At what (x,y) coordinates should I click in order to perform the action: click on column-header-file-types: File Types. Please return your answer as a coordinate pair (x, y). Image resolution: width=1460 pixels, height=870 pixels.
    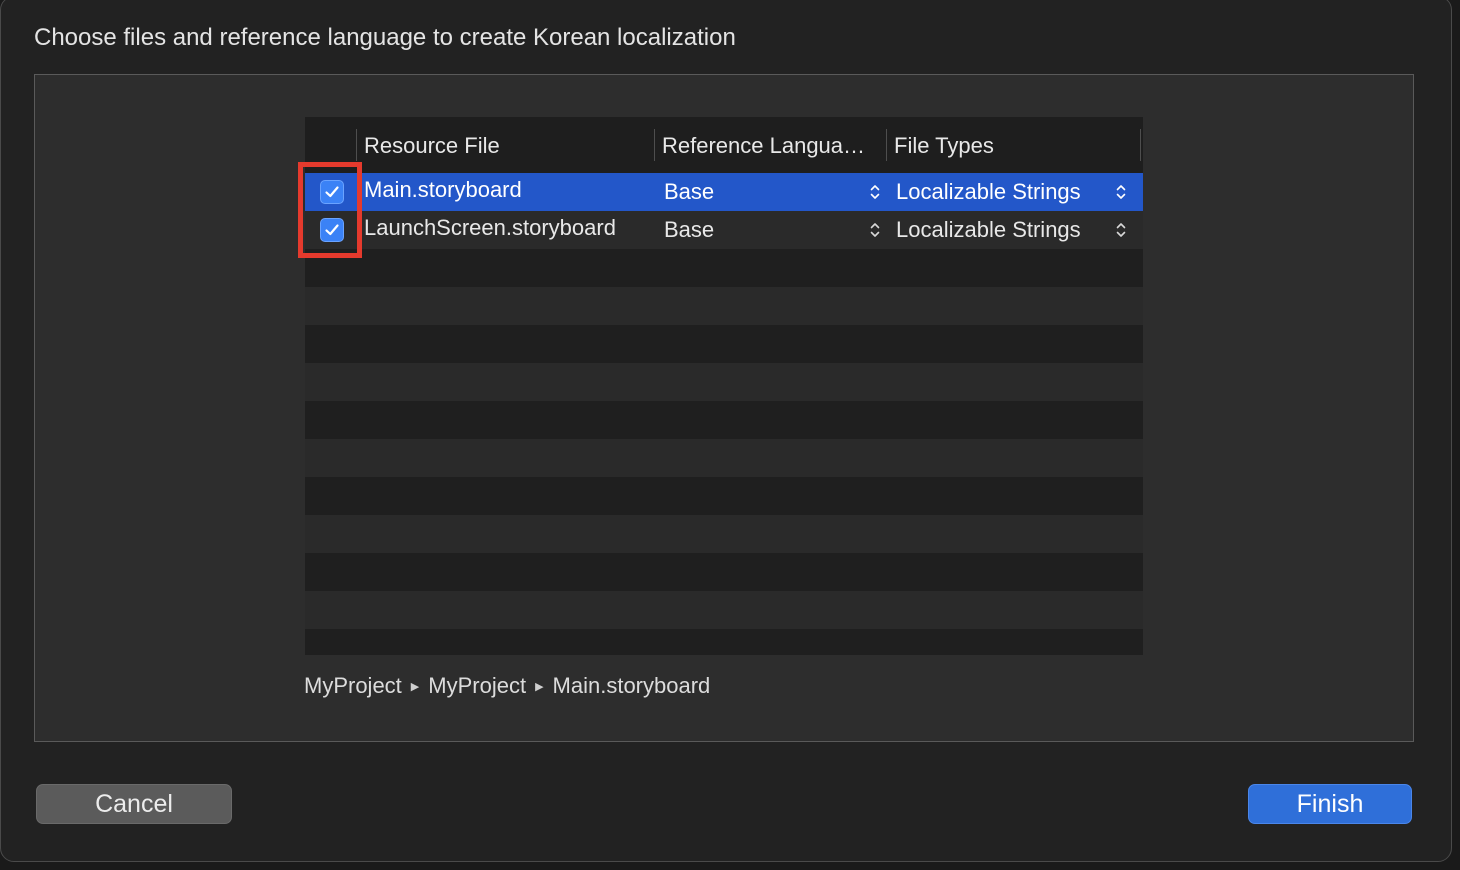
    Looking at the image, I should click on (1014, 146).